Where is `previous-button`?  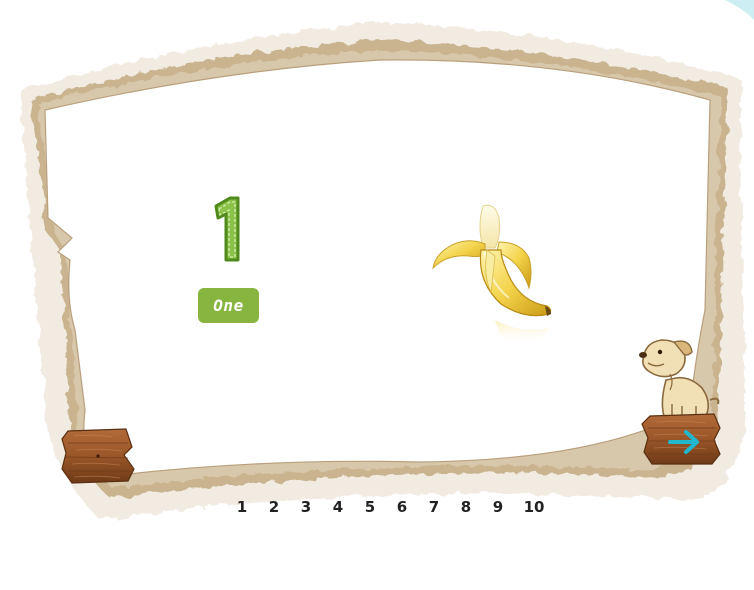
previous-button is located at coordinates (101, 456).